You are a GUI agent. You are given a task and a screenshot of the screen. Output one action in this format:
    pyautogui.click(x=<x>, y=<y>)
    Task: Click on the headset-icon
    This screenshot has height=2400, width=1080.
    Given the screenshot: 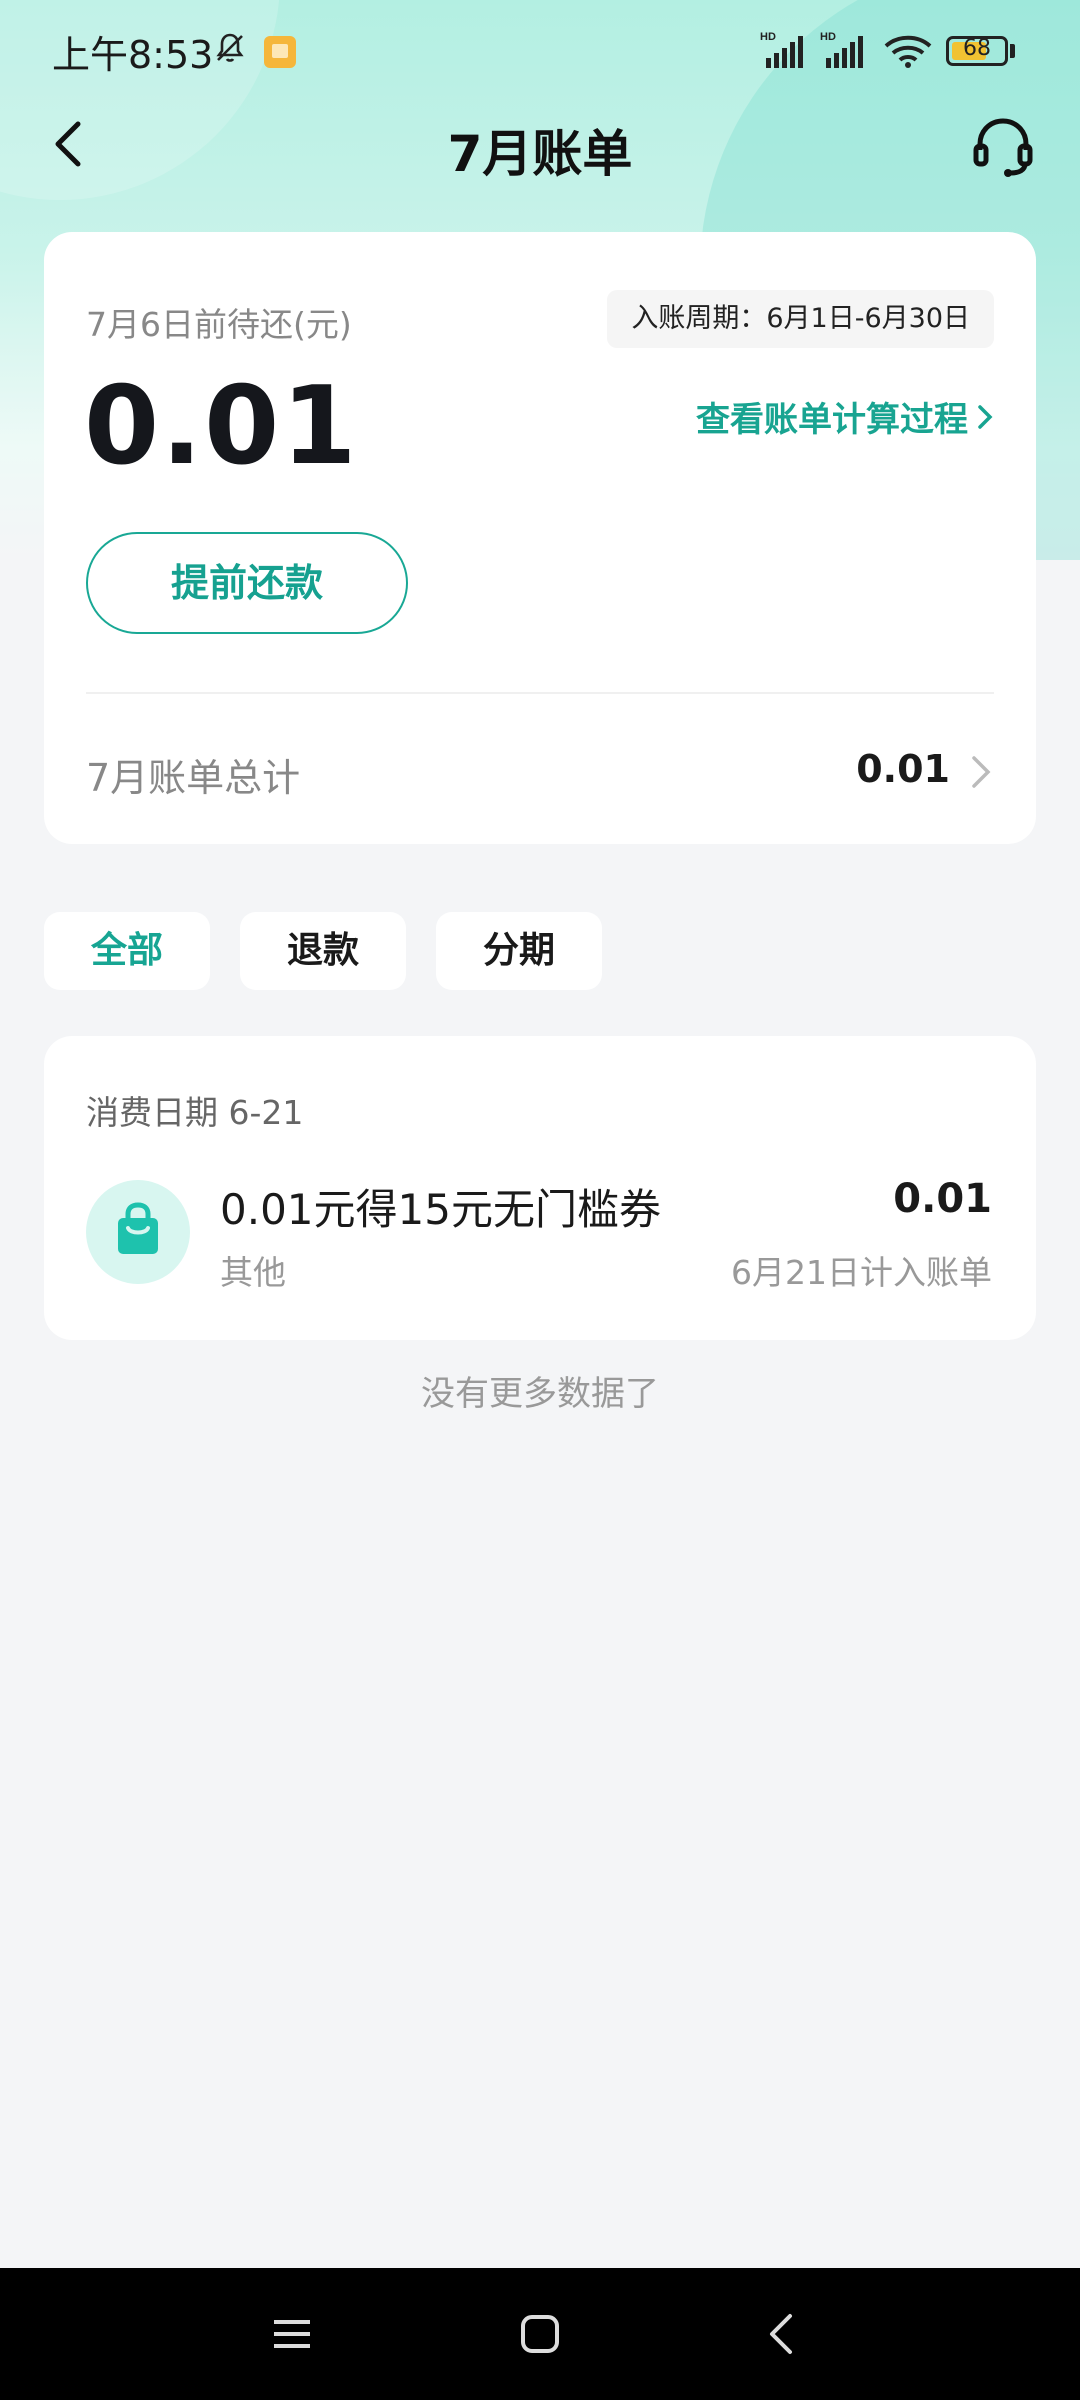 What is the action you would take?
    pyautogui.click(x=1003, y=145)
    